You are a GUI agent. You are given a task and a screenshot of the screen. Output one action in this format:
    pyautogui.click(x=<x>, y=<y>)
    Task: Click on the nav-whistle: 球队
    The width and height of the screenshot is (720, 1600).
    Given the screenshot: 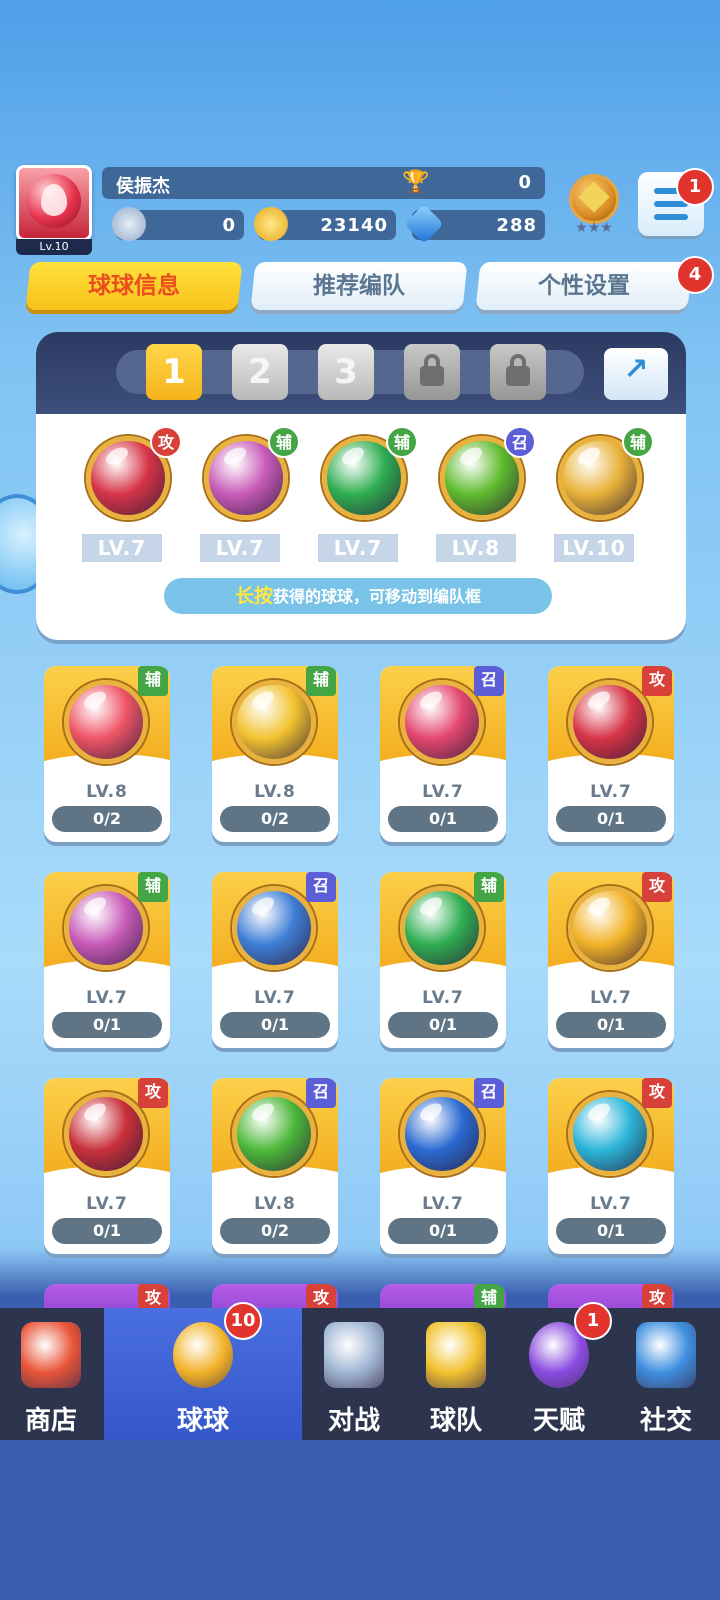 What is the action you would take?
    pyautogui.click(x=456, y=1374)
    